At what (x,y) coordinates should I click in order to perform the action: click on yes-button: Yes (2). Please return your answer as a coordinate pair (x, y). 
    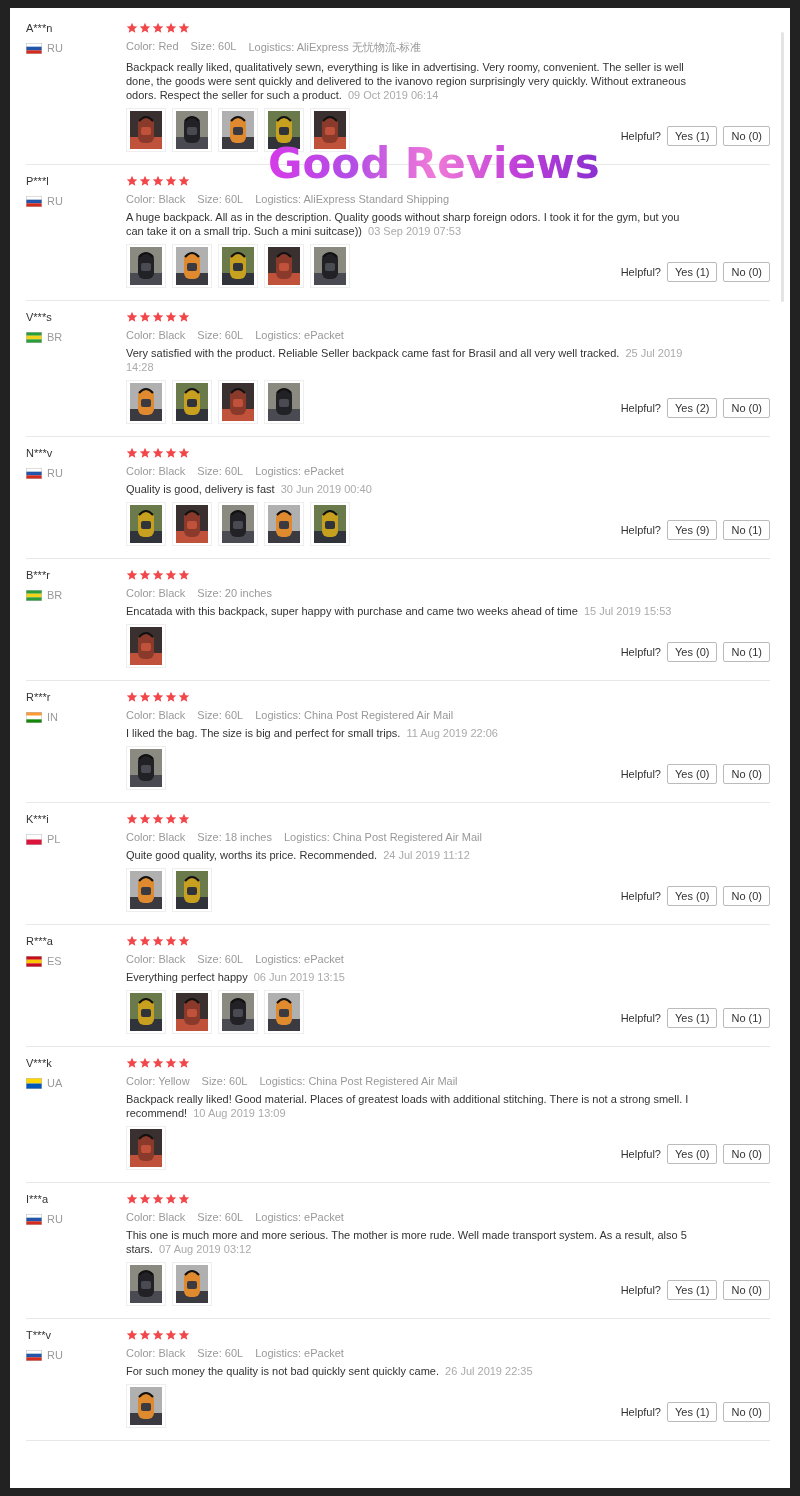
    Looking at the image, I should click on (692, 408).